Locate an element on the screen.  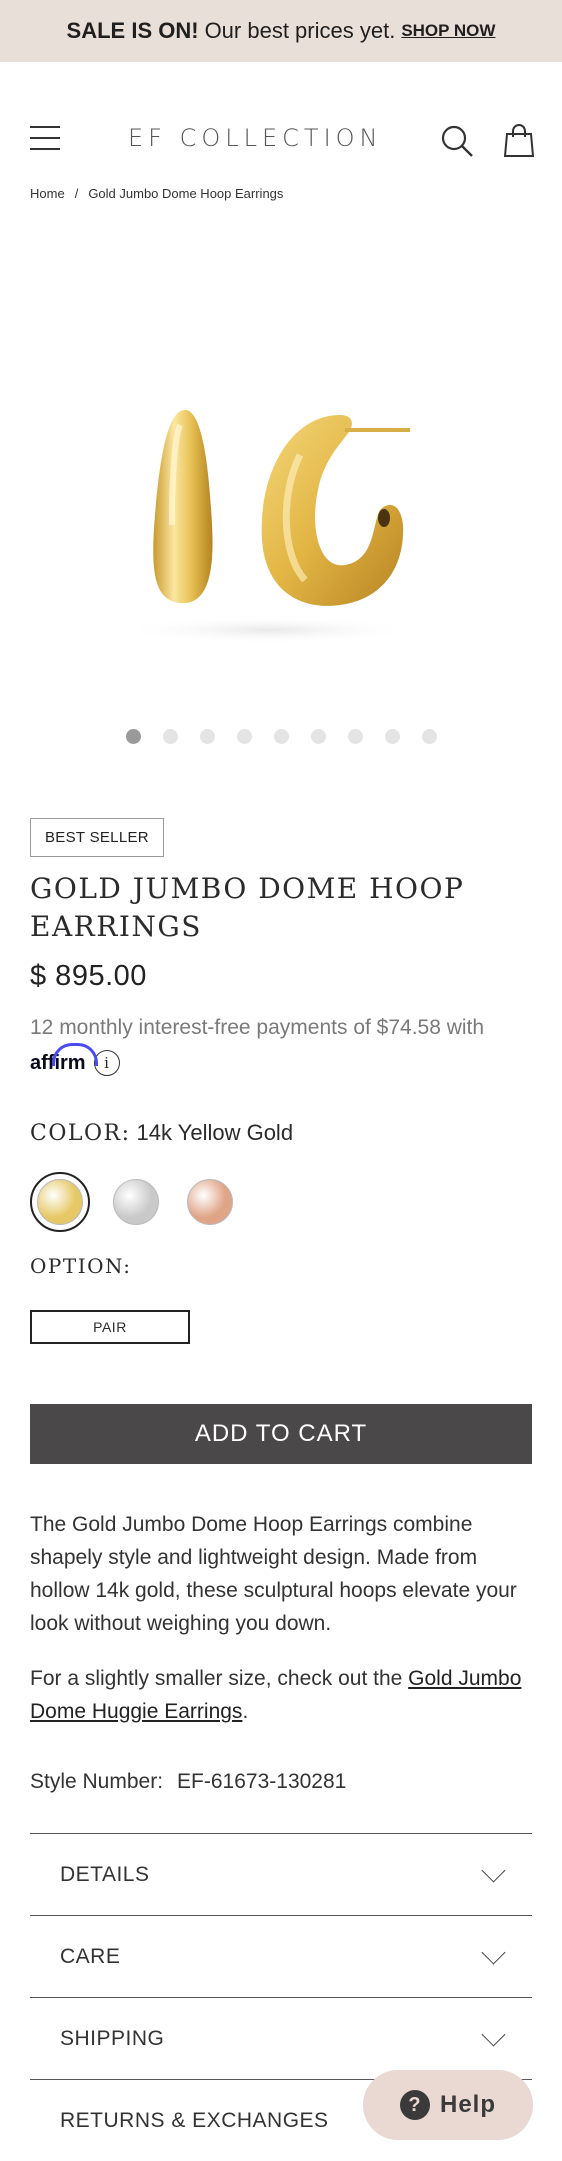
accordion-item: SHIPPING is located at coordinates (281, 2038).